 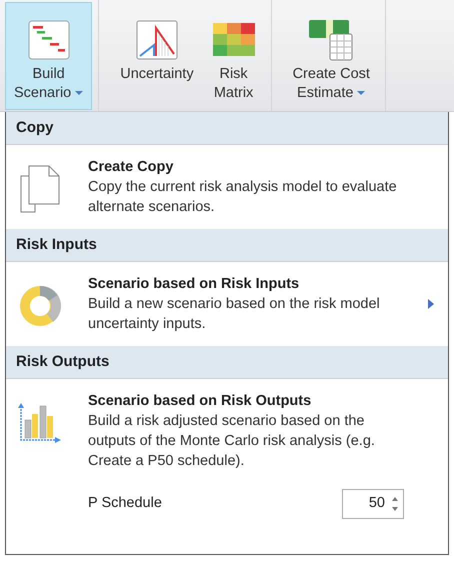 I want to click on item-title: Scenario based on Risk Inputs, so click(x=194, y=284).